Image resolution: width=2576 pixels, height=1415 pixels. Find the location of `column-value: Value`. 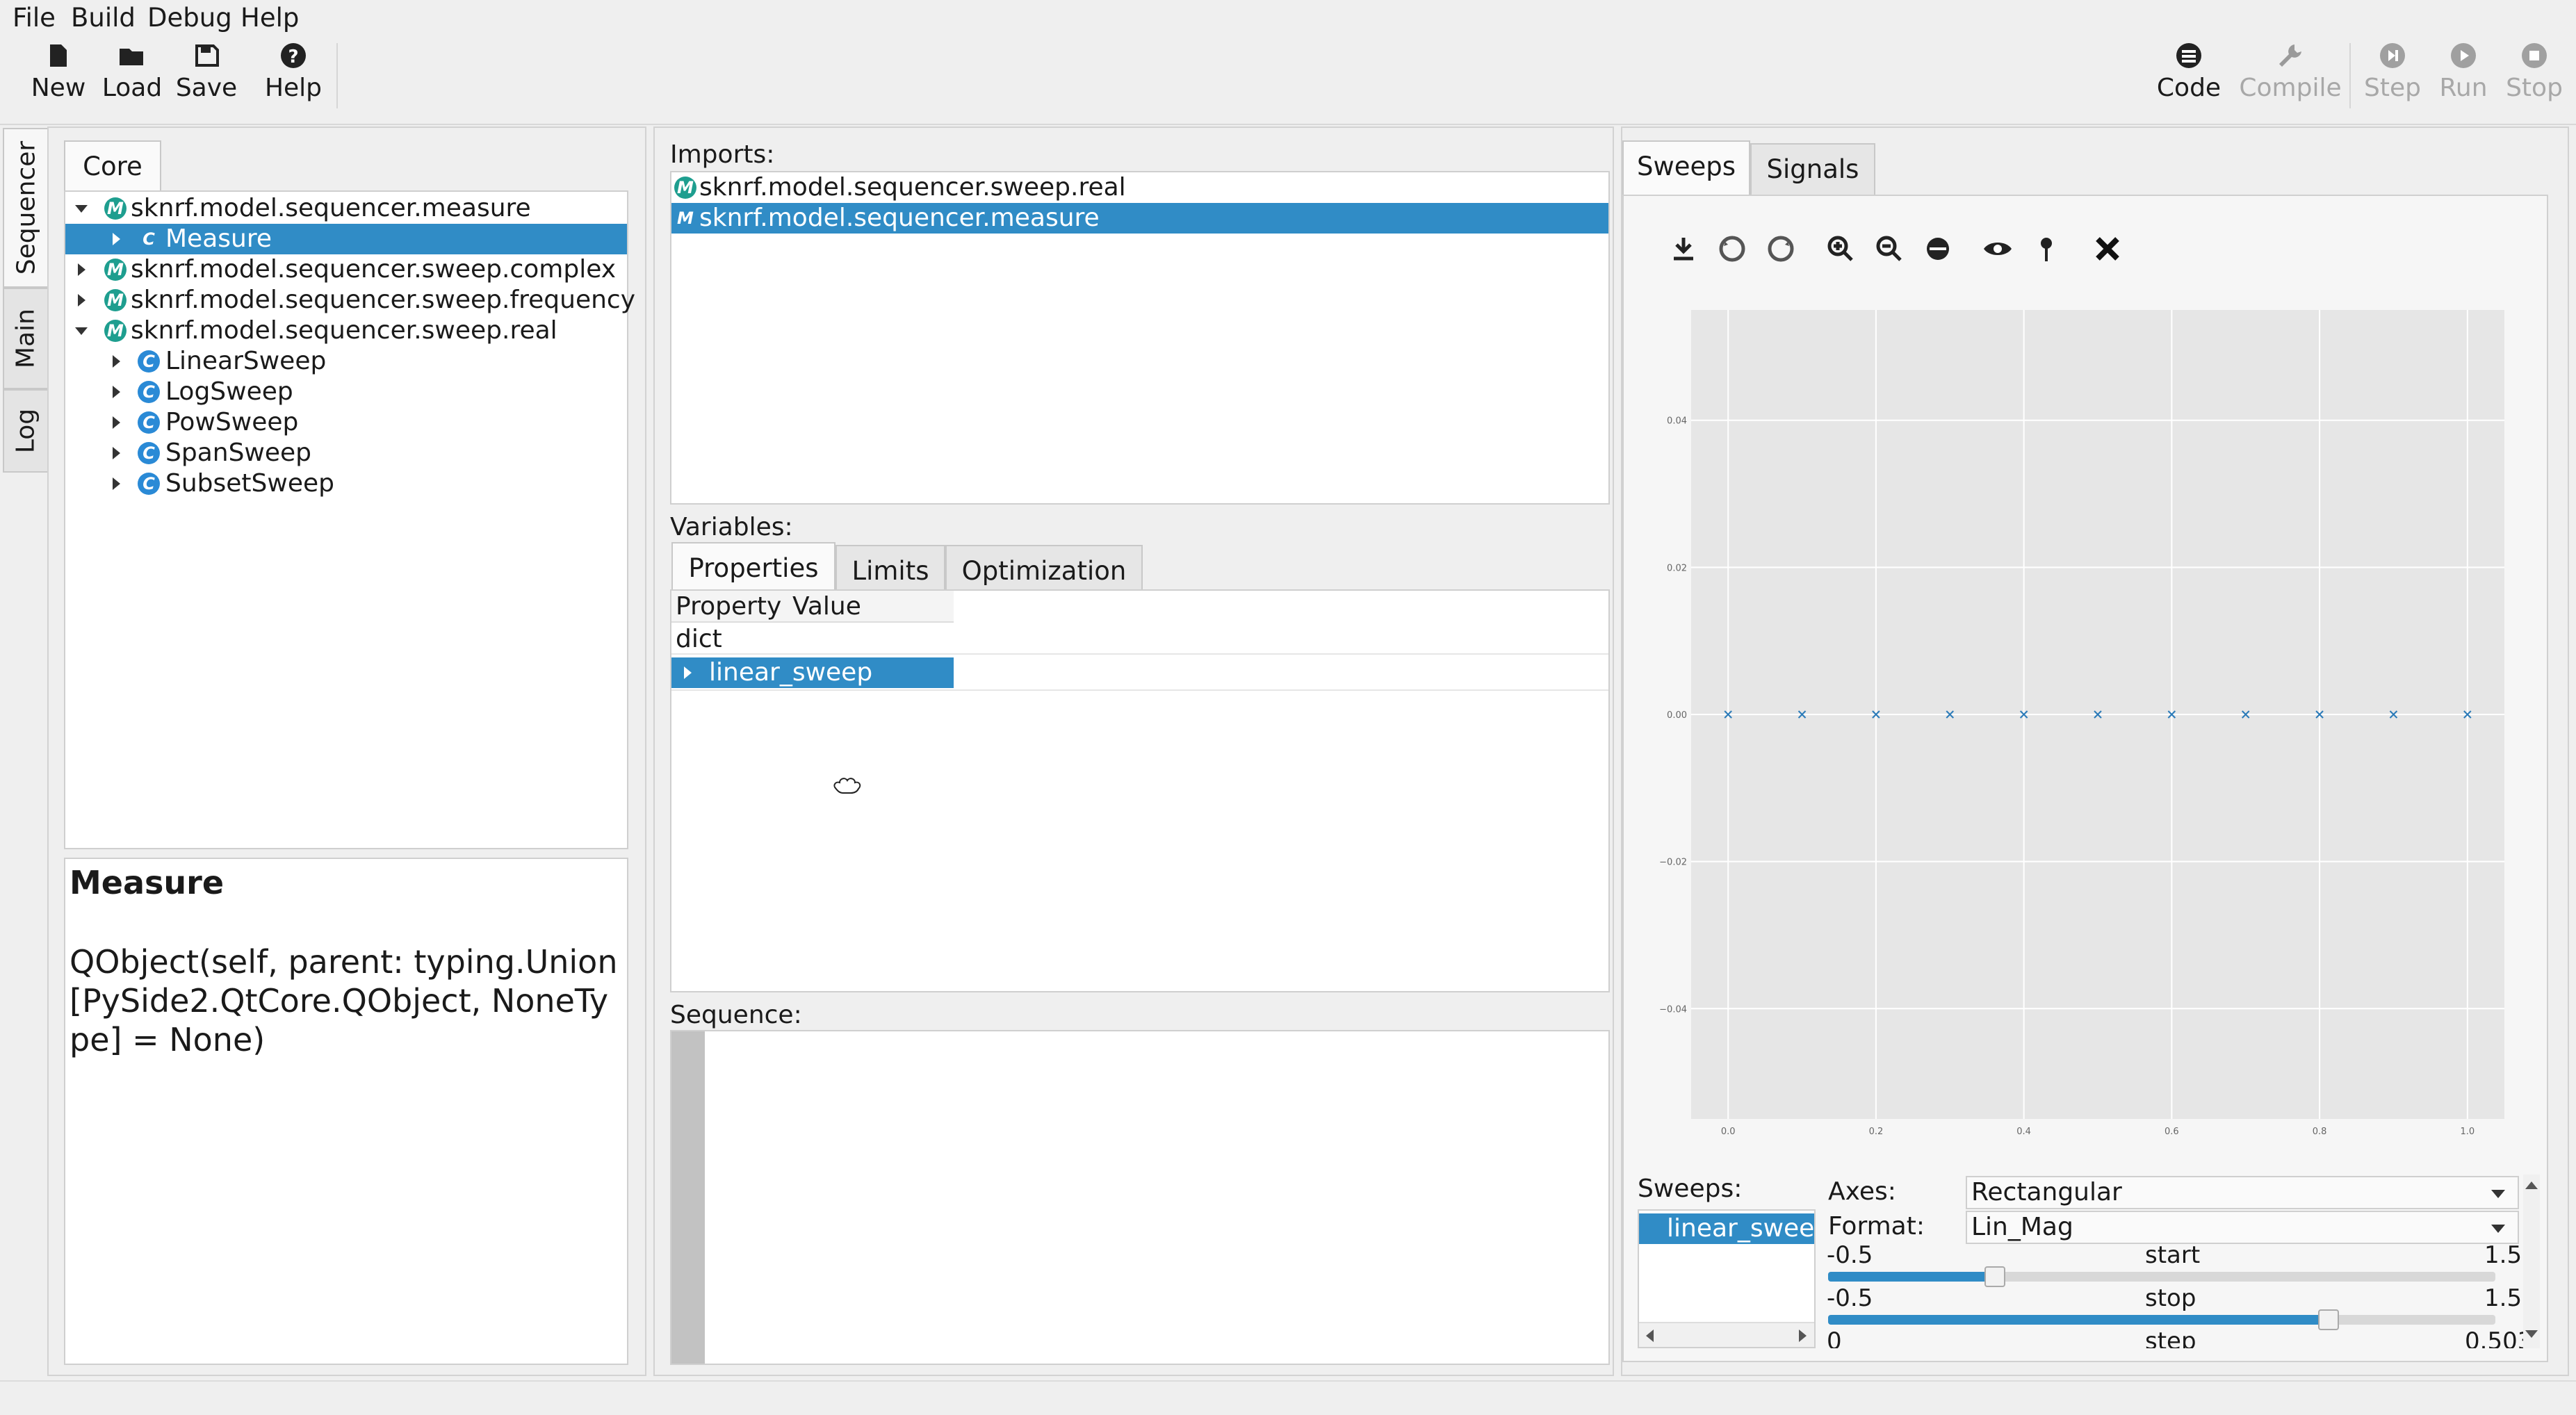

column-value: Value is located at coordinates (826, 607).